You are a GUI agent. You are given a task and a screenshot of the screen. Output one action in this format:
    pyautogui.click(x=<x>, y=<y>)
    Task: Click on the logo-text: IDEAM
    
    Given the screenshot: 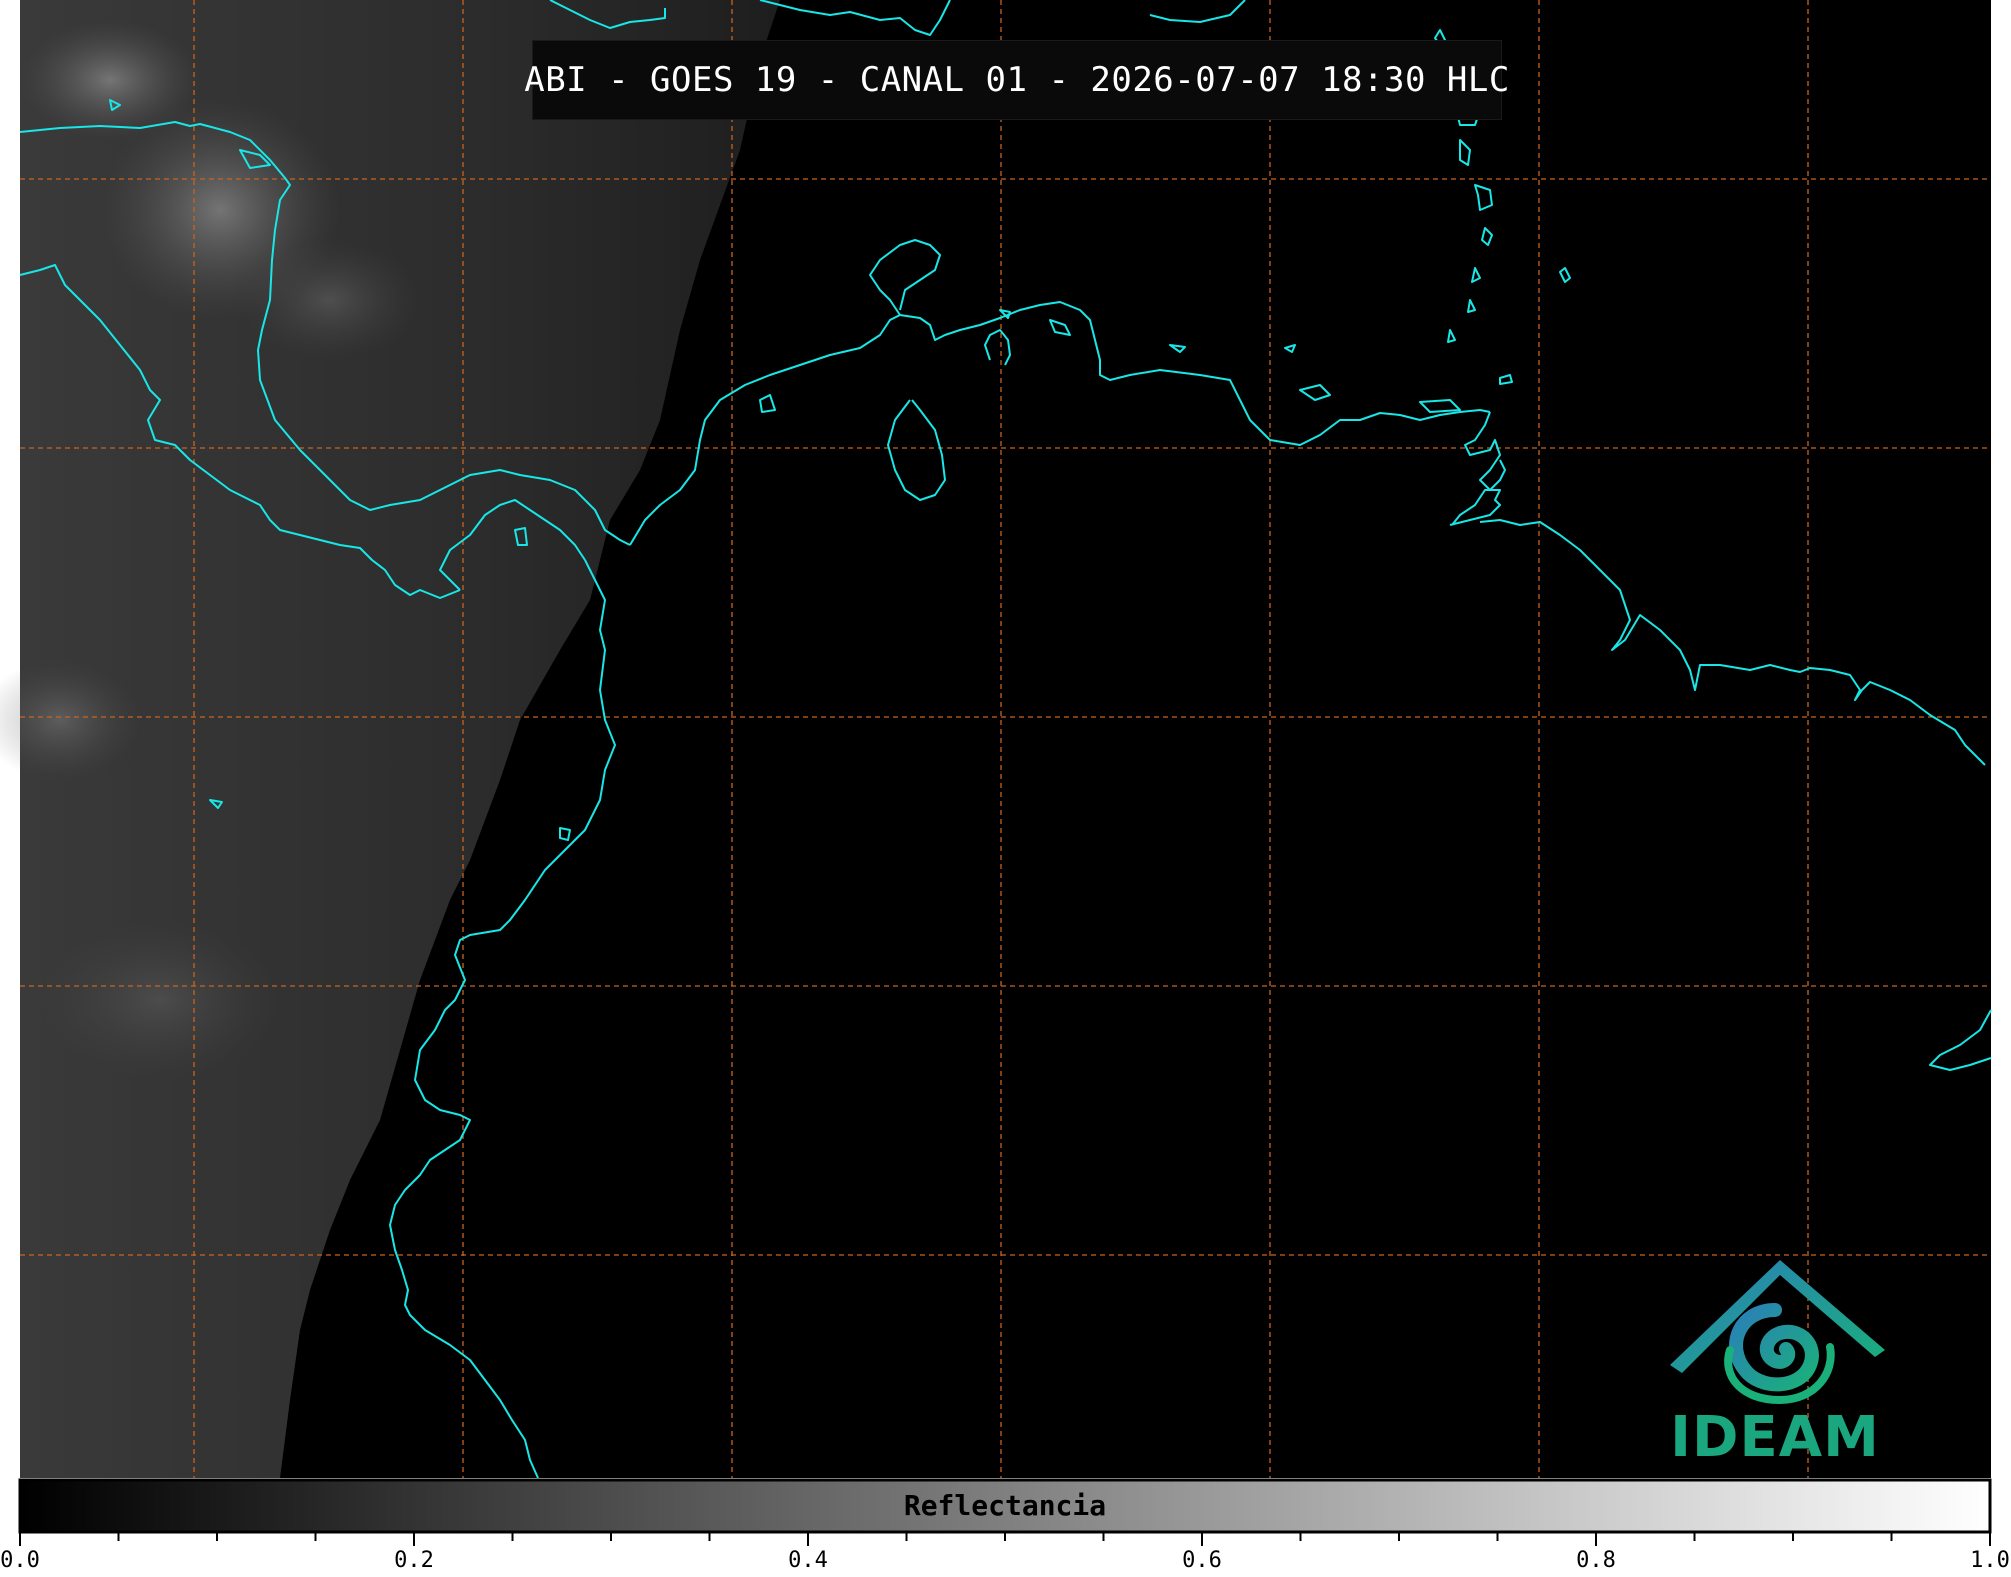 What is the action you would take?
    pyautogui.click(x=1775, y=1437)
    